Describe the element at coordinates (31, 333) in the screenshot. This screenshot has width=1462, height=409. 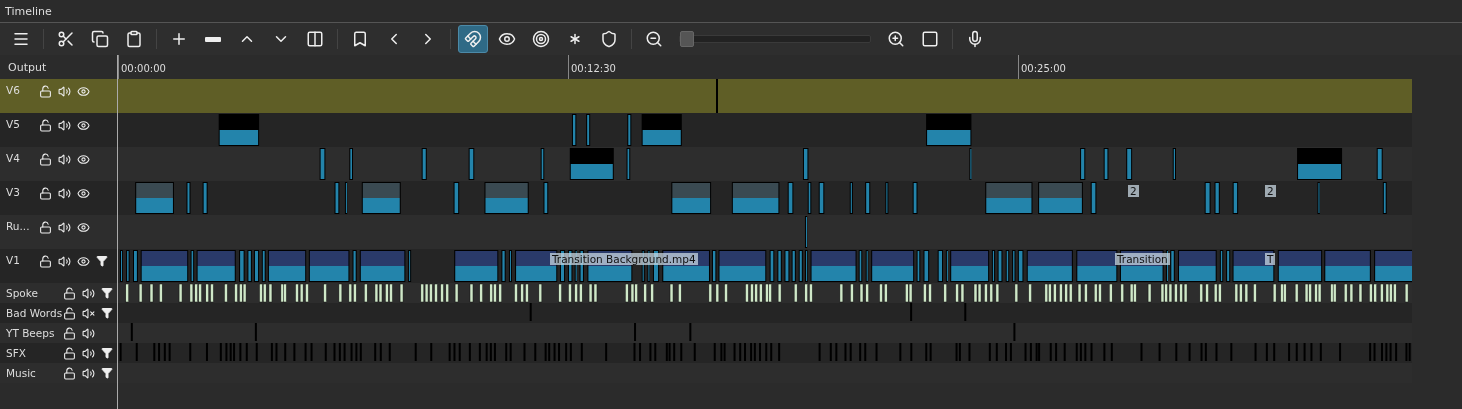
I see `track-name: YT Beeps` at that location.